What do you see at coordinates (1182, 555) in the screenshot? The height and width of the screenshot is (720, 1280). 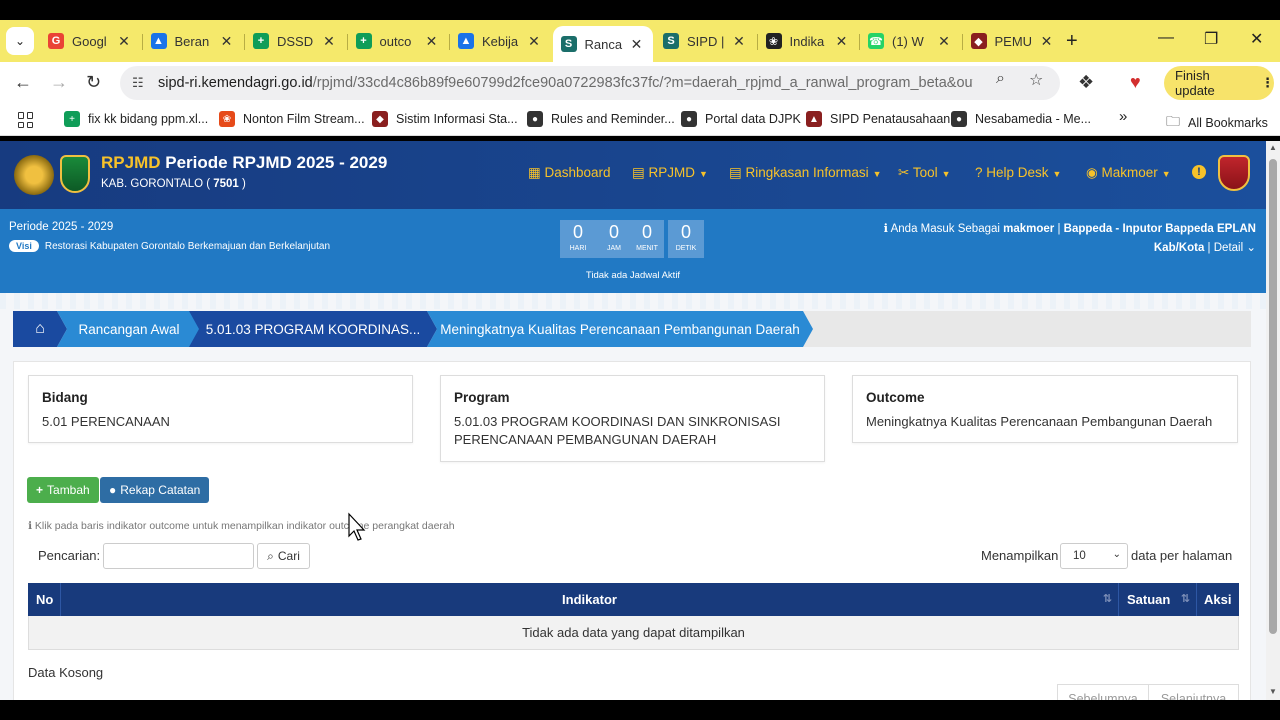 I see `page-size-suffix: data per halaman` at bounding box center [1182, 555].